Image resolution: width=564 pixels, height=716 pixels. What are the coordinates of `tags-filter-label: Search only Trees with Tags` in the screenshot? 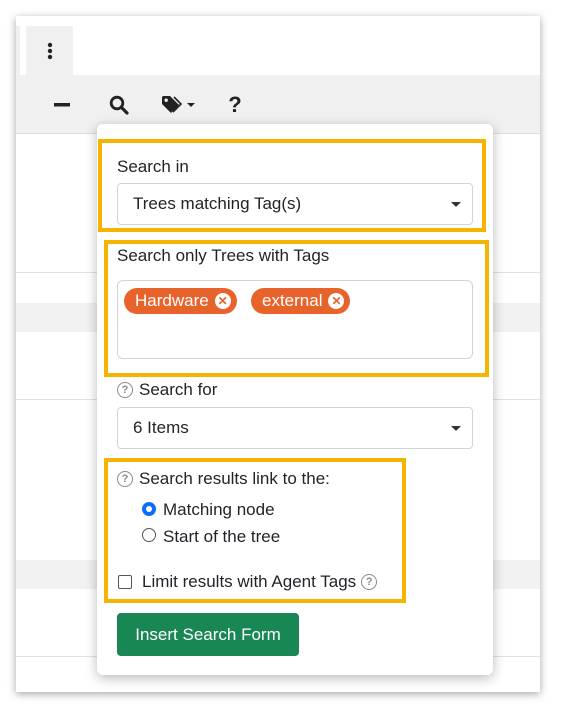 It's located at (223, 255).